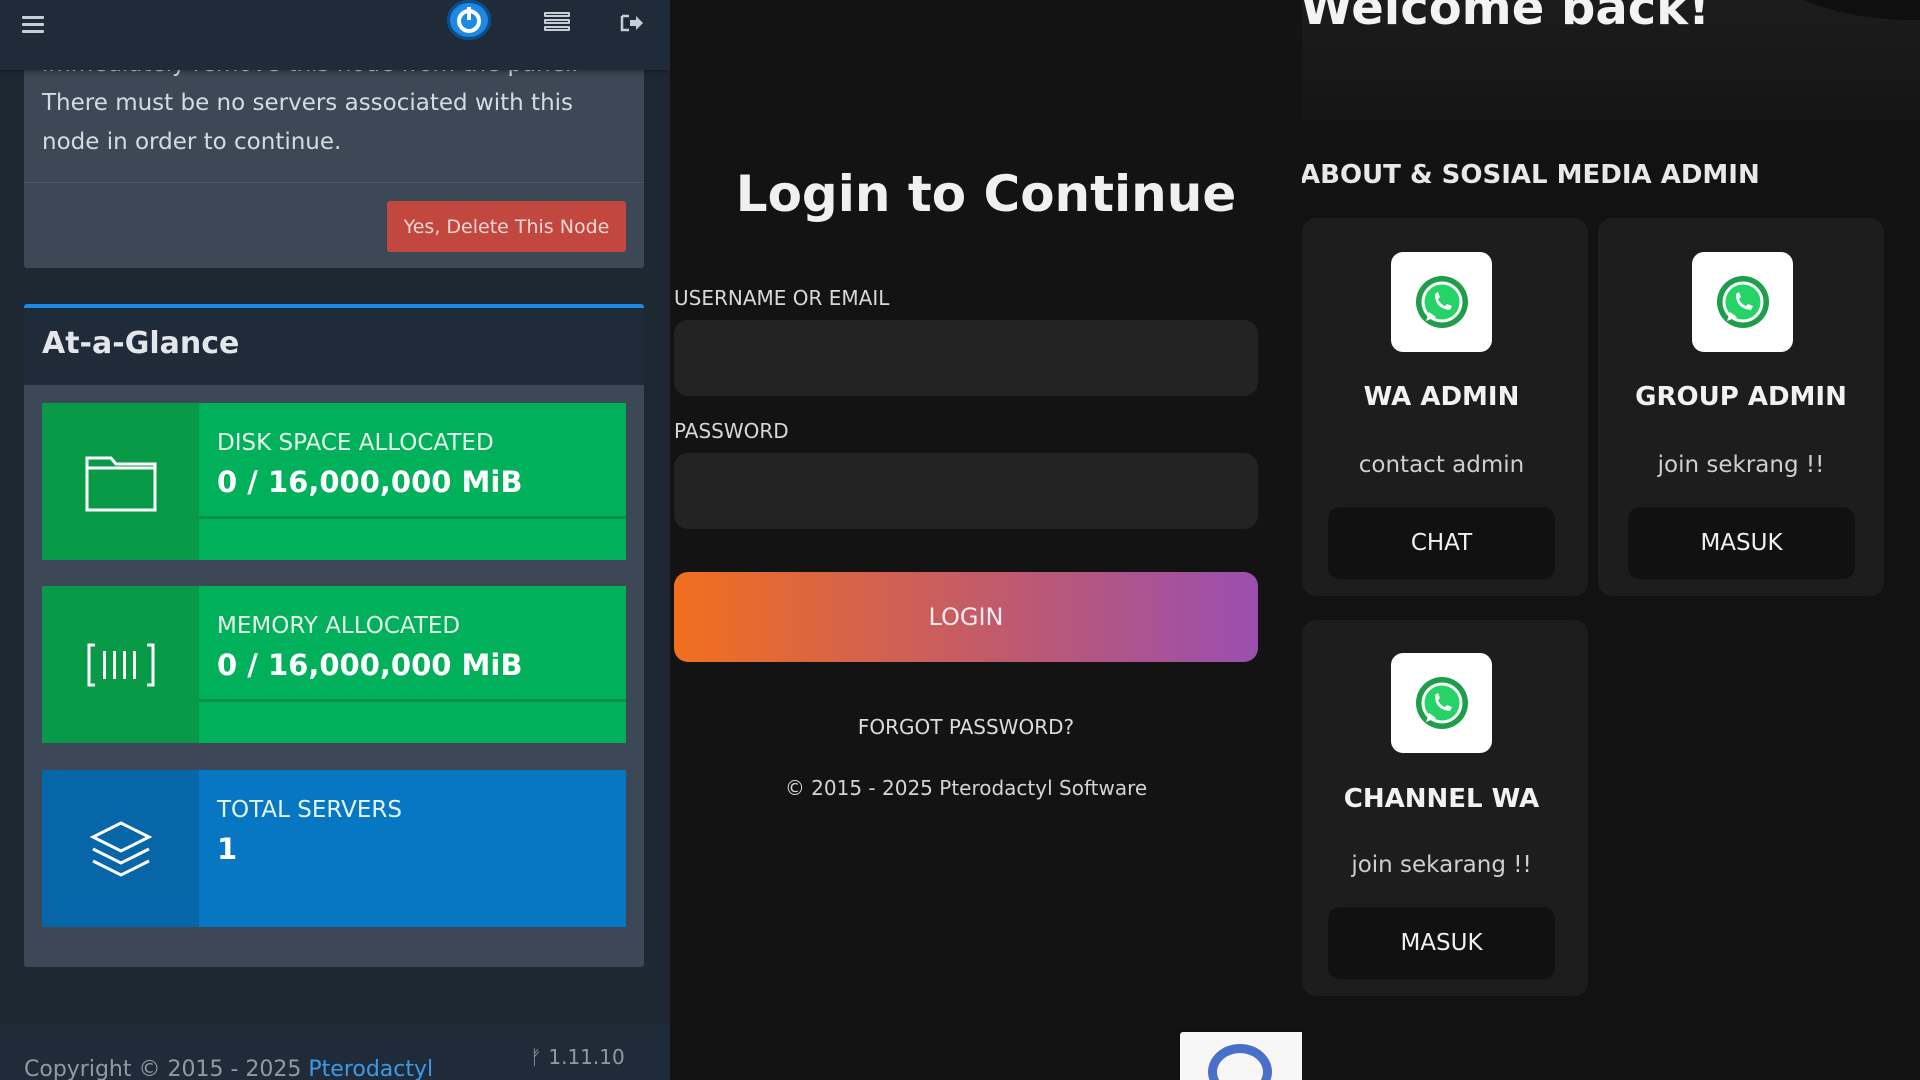 The height and width of the screenshot is (1080, 1920). I want to click on memory-stat: MEMORY ALLOCATED 0 / 16,000,000 MiB, so click(334, 664).